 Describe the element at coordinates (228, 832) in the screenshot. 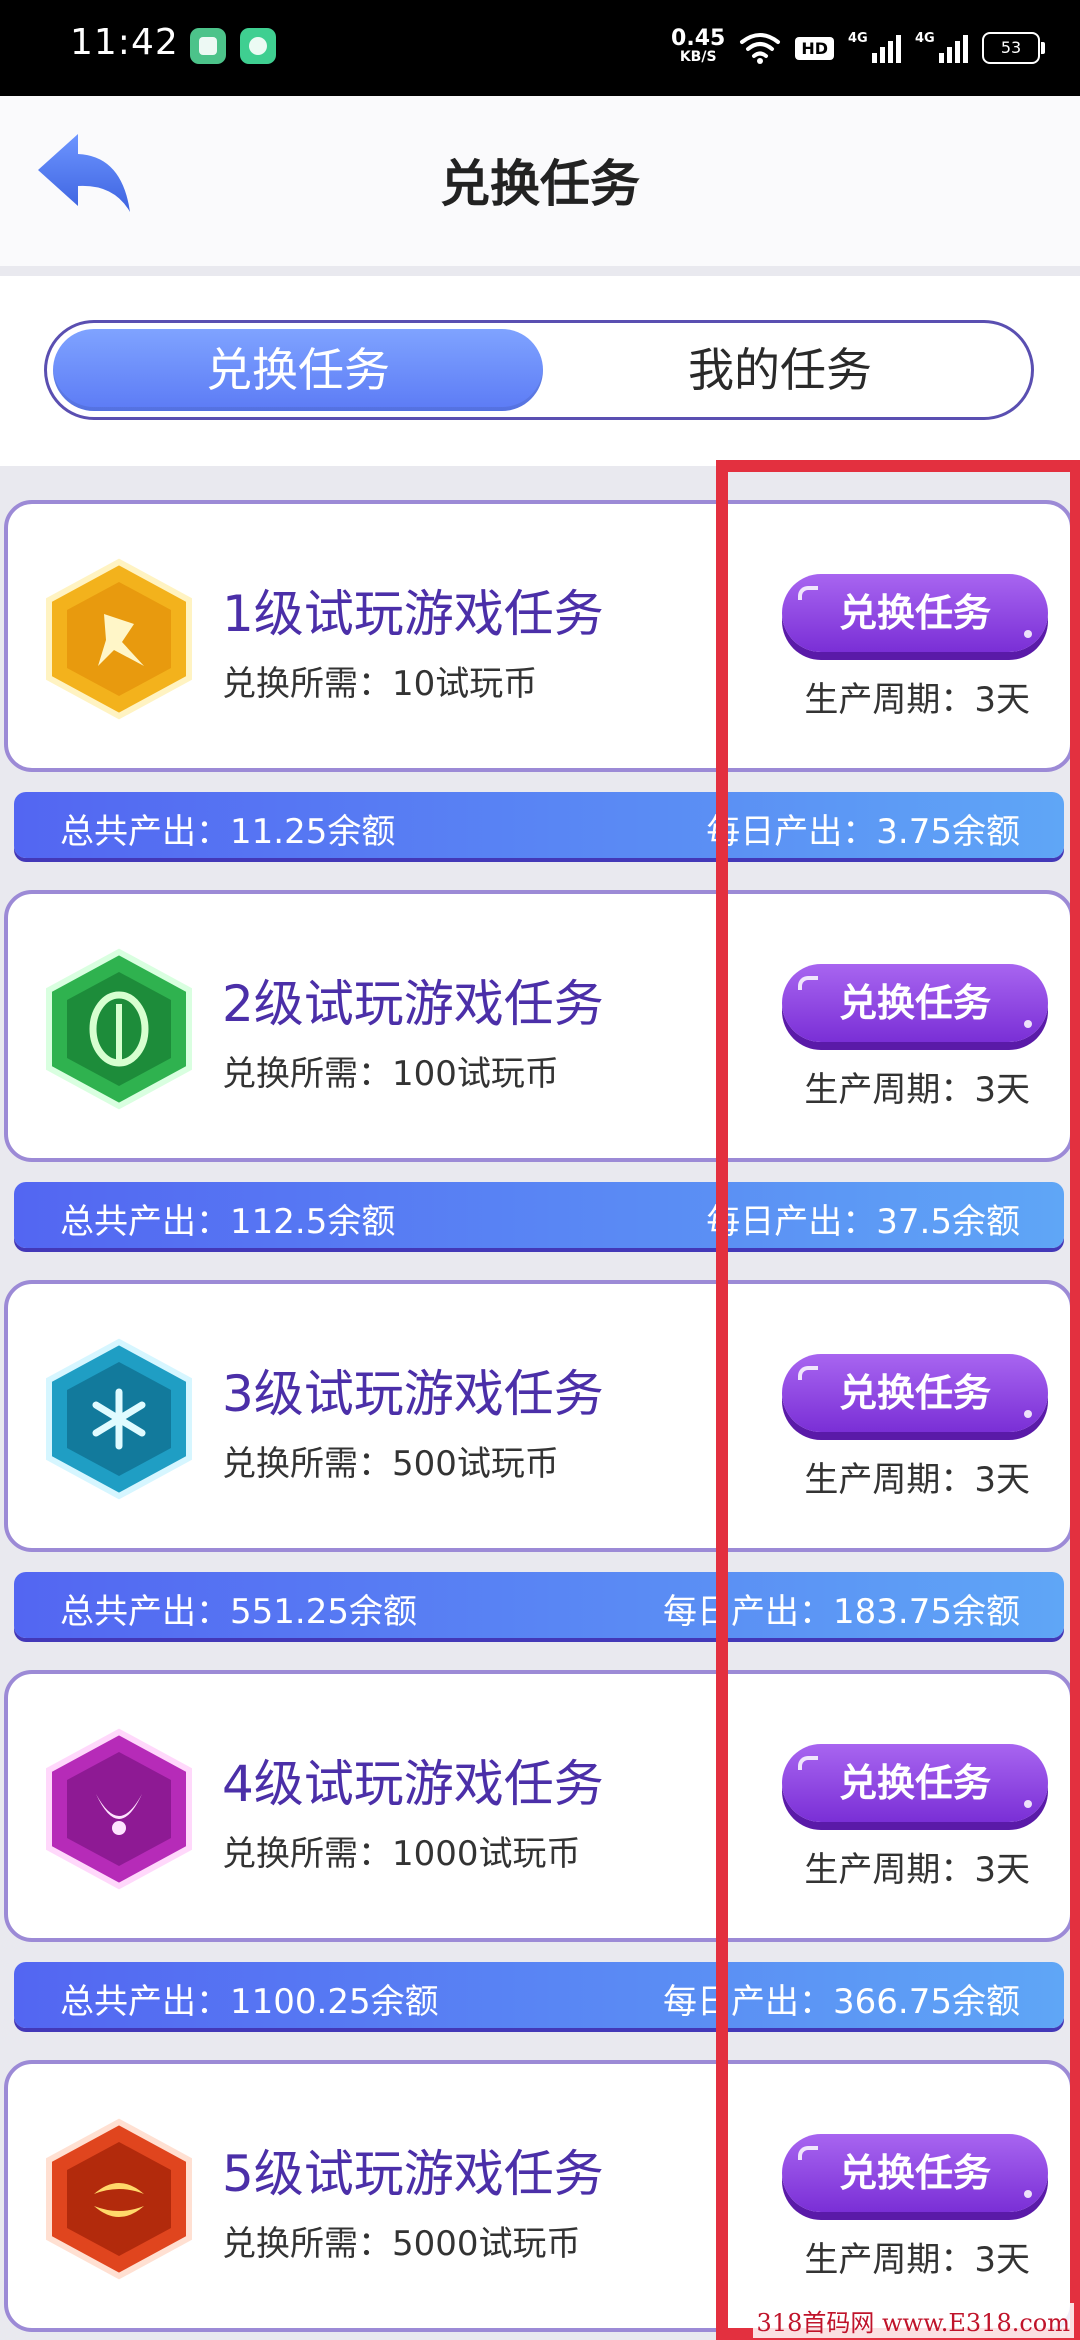

I see `total-output: 总共产出：11.25余额` at that location.